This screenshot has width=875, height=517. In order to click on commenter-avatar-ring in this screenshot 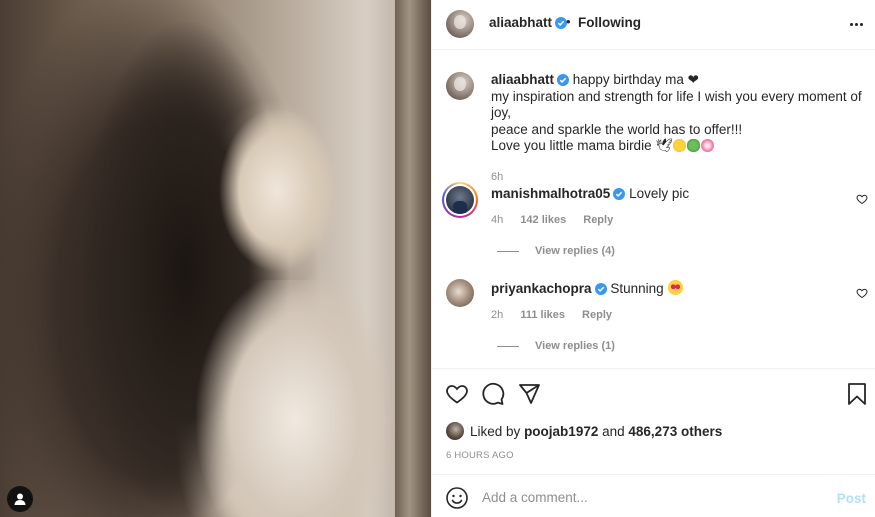, I will do `click(460, 200)`.